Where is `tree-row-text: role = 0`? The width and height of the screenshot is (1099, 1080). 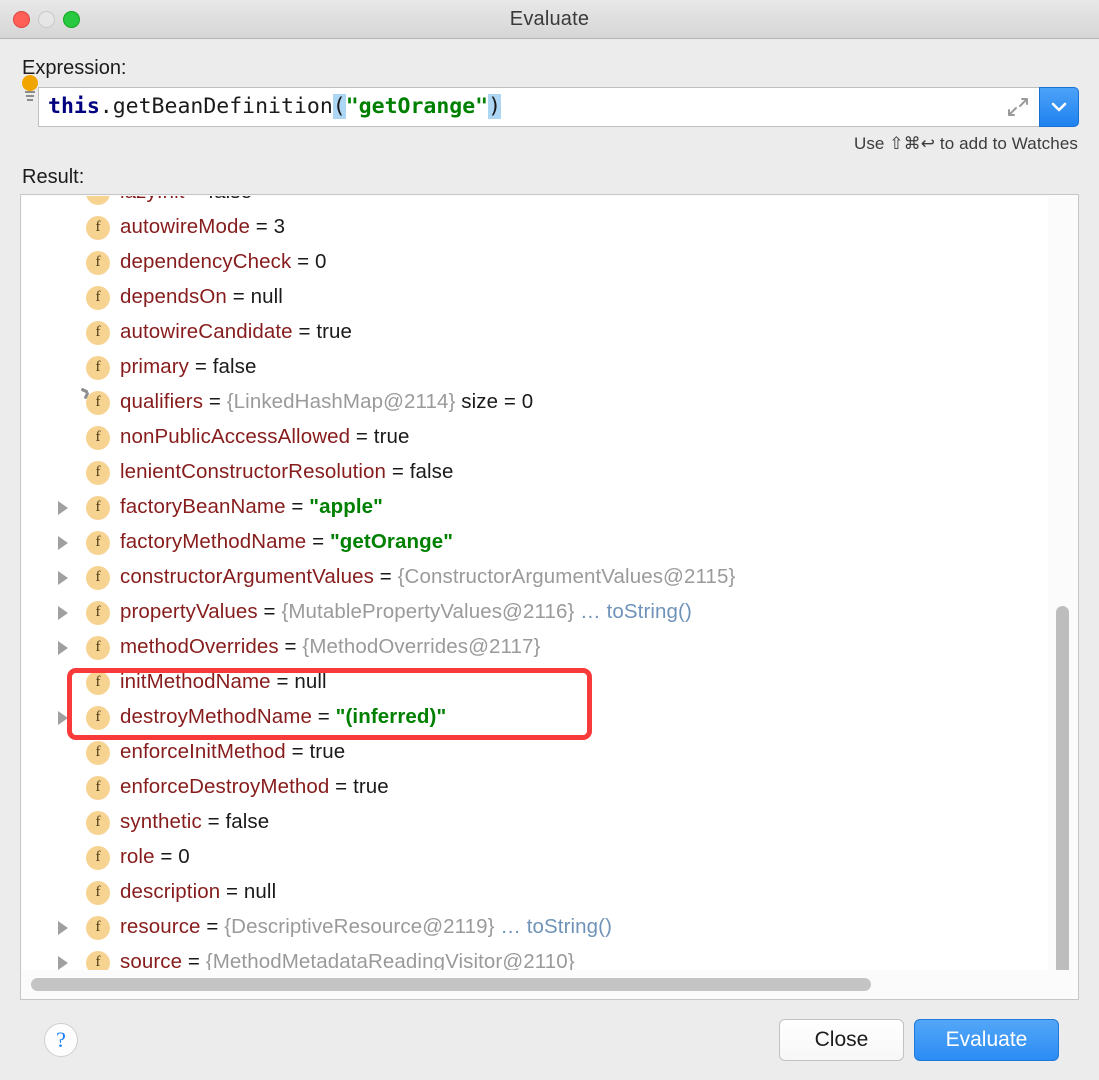 tree-row-text: role = 0 is located at coordinates (155, 857).